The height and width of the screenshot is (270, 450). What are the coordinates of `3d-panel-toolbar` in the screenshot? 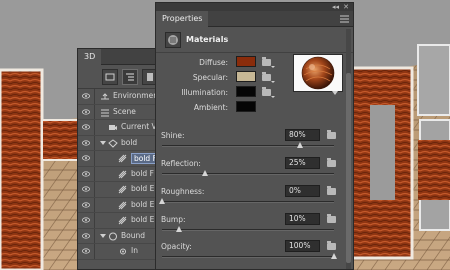 It's located at (119, 77).